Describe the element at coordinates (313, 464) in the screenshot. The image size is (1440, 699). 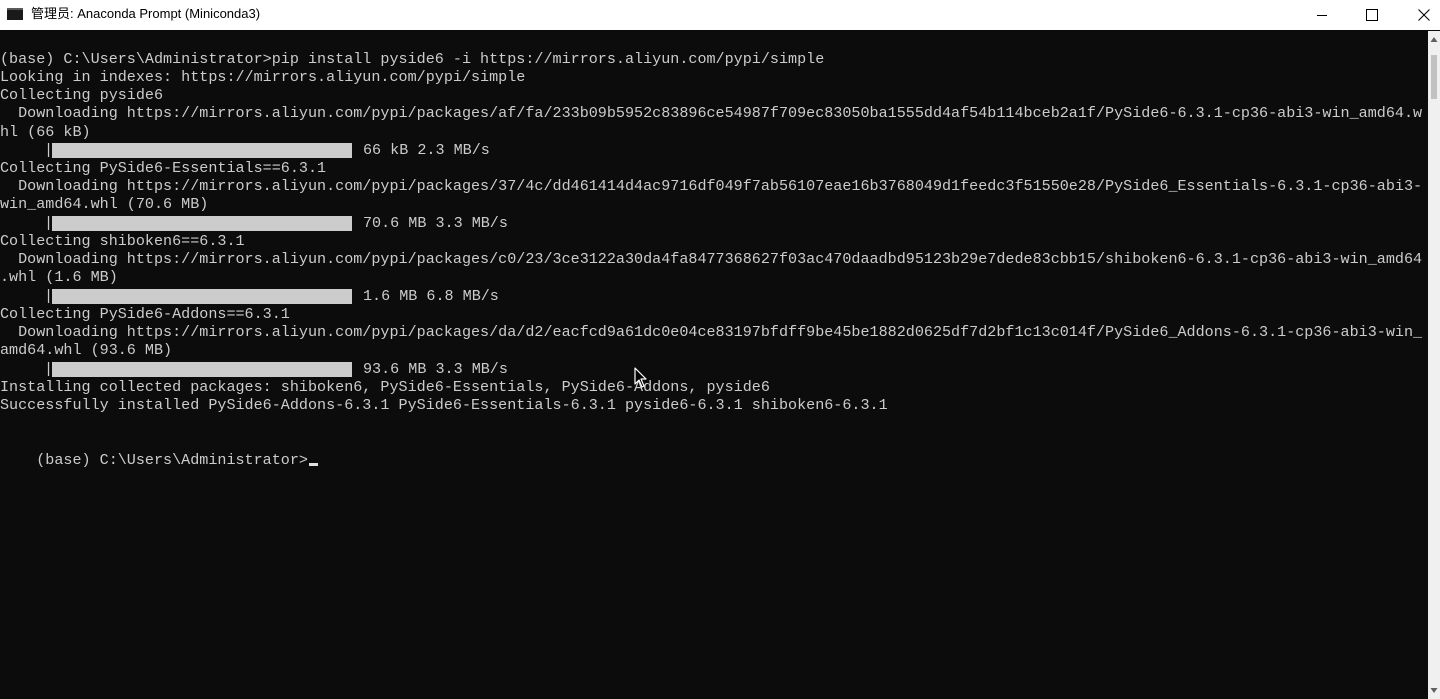
I see `text-cursor` at that location.